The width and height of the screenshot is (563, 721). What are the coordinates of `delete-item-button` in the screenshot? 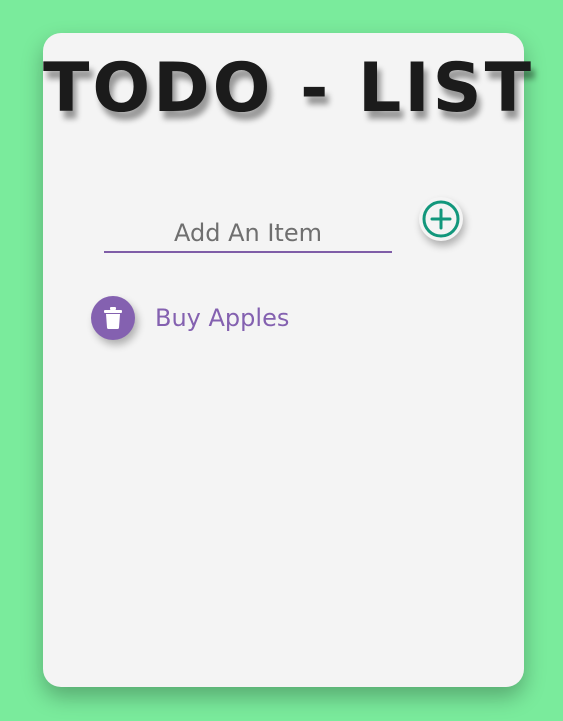 It's located at (113, 318).